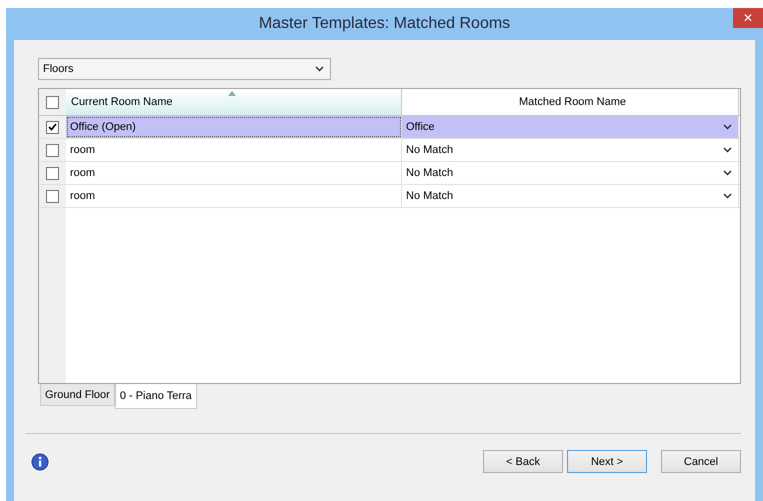 Image resolution: width=763 pixels, height=501 pixels. I want to click on level-dropdown: Floors, so click(184, 69).